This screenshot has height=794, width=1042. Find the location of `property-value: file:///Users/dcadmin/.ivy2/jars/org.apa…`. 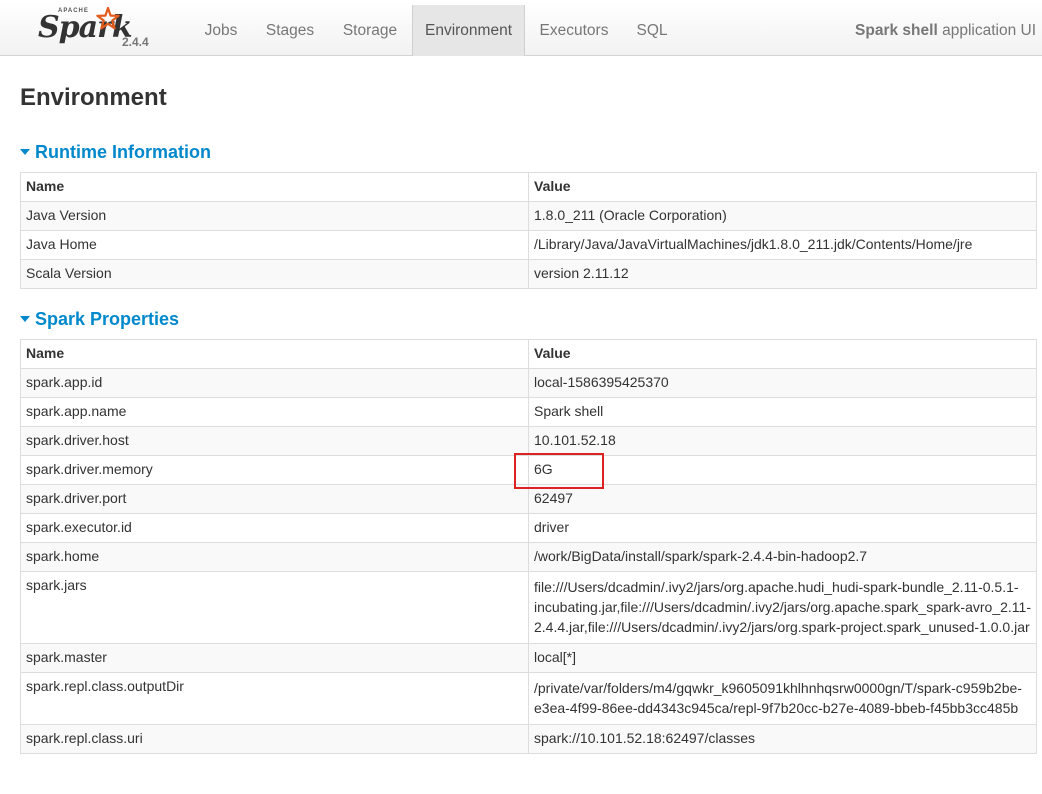

property-value: file:///Users/dcadmin/.ivy2/jars/org.apa… is located at coordinates (782, 607).